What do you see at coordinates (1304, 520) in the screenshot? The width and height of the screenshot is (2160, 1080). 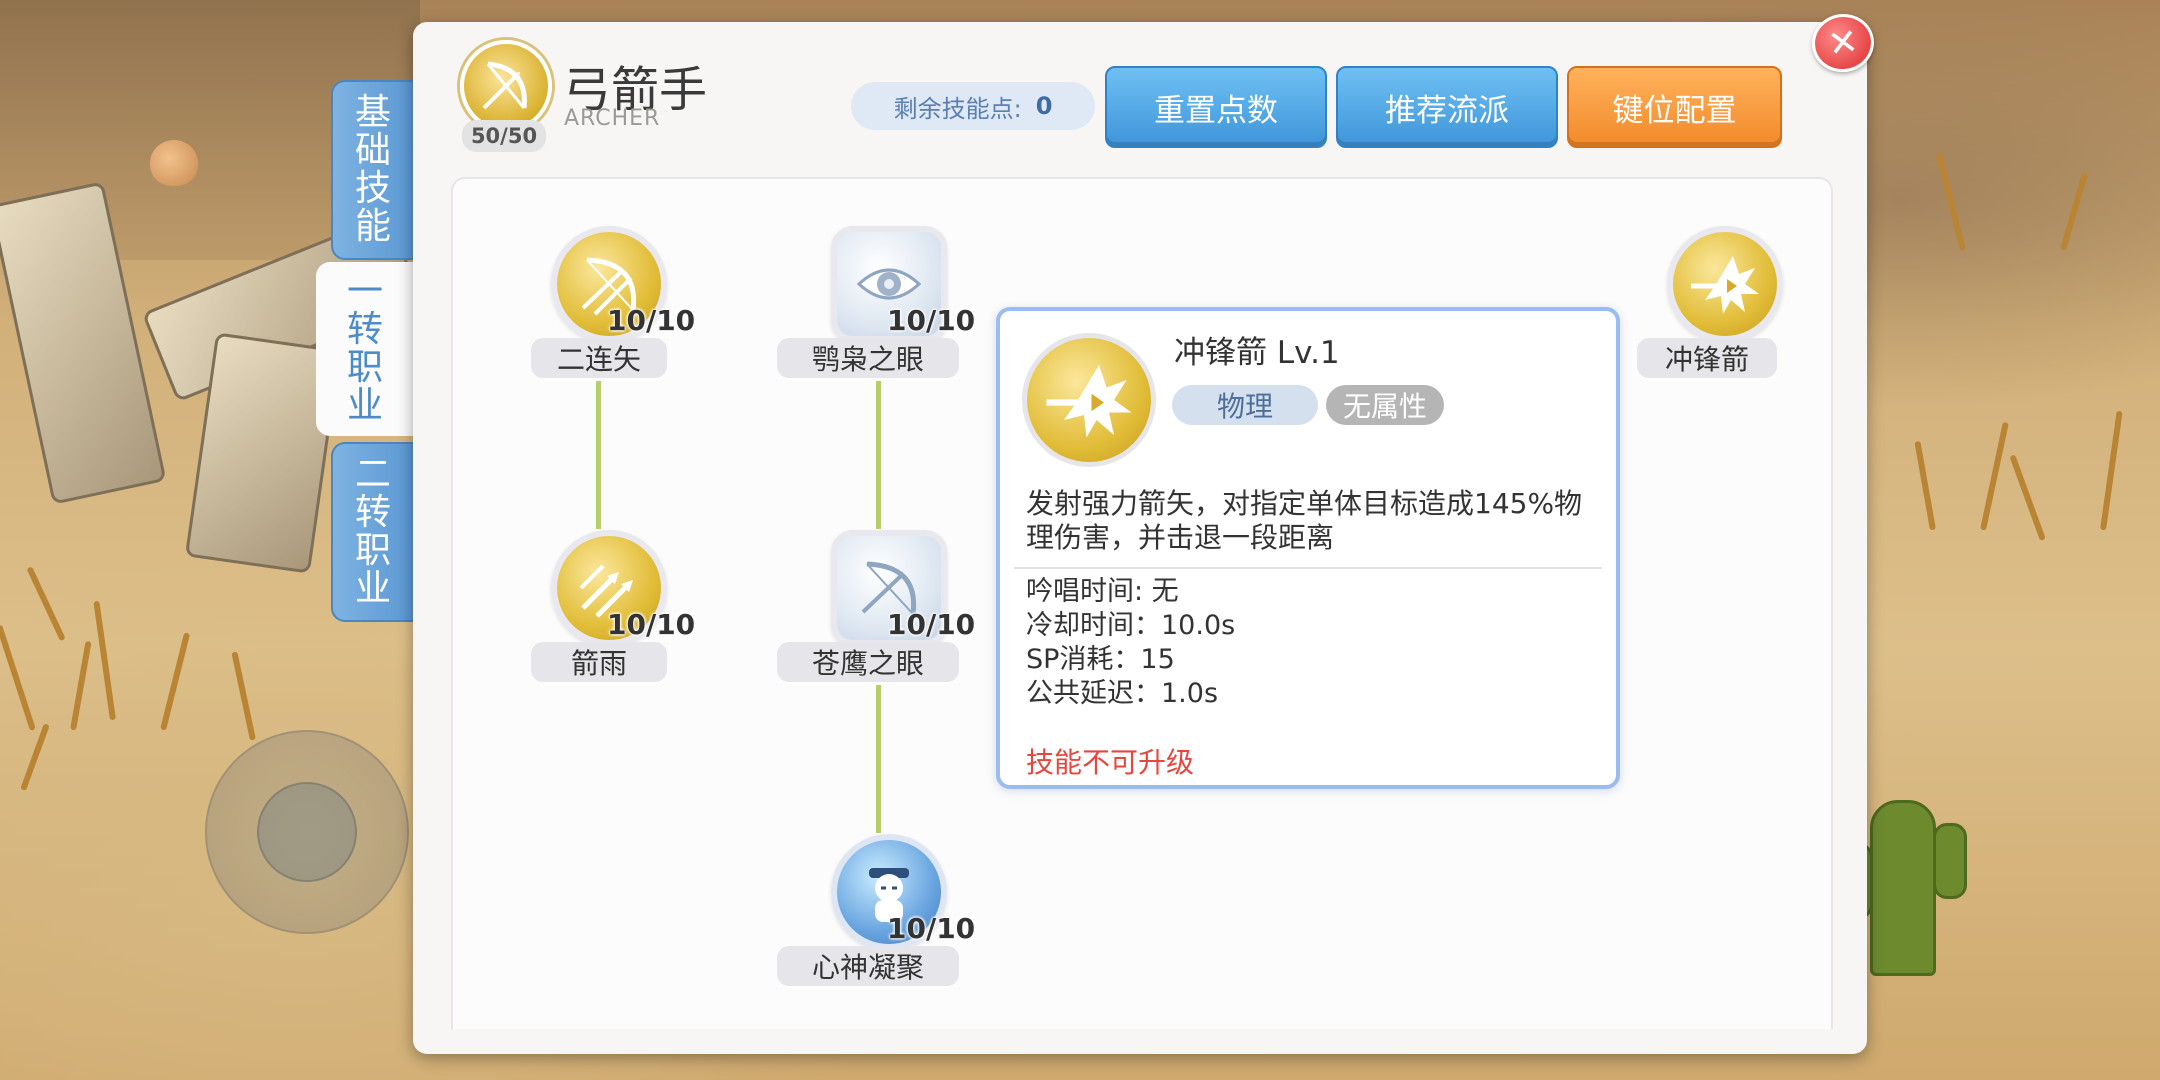 I see `tooltip-description: 发射强力箭矢，对指定单体目标造成145%物理伤害，并击退一段距离` at bounding box center [1304, 520].